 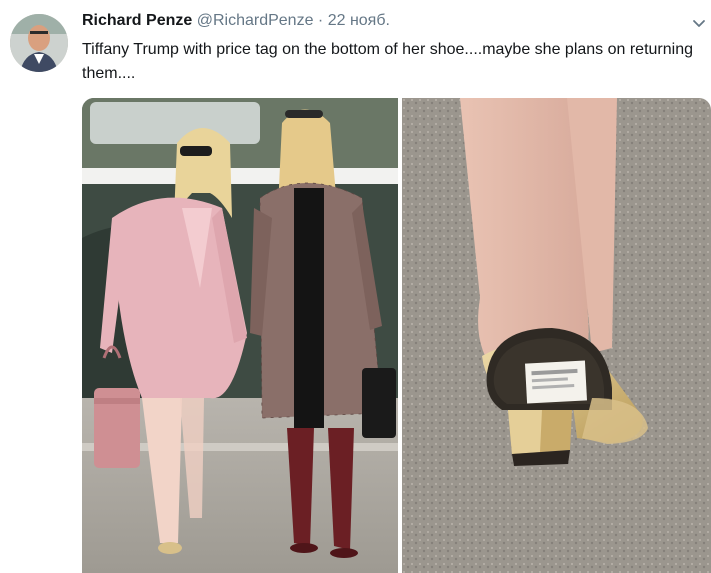 I want to click on avatar-image, so click(x=39, y=43).